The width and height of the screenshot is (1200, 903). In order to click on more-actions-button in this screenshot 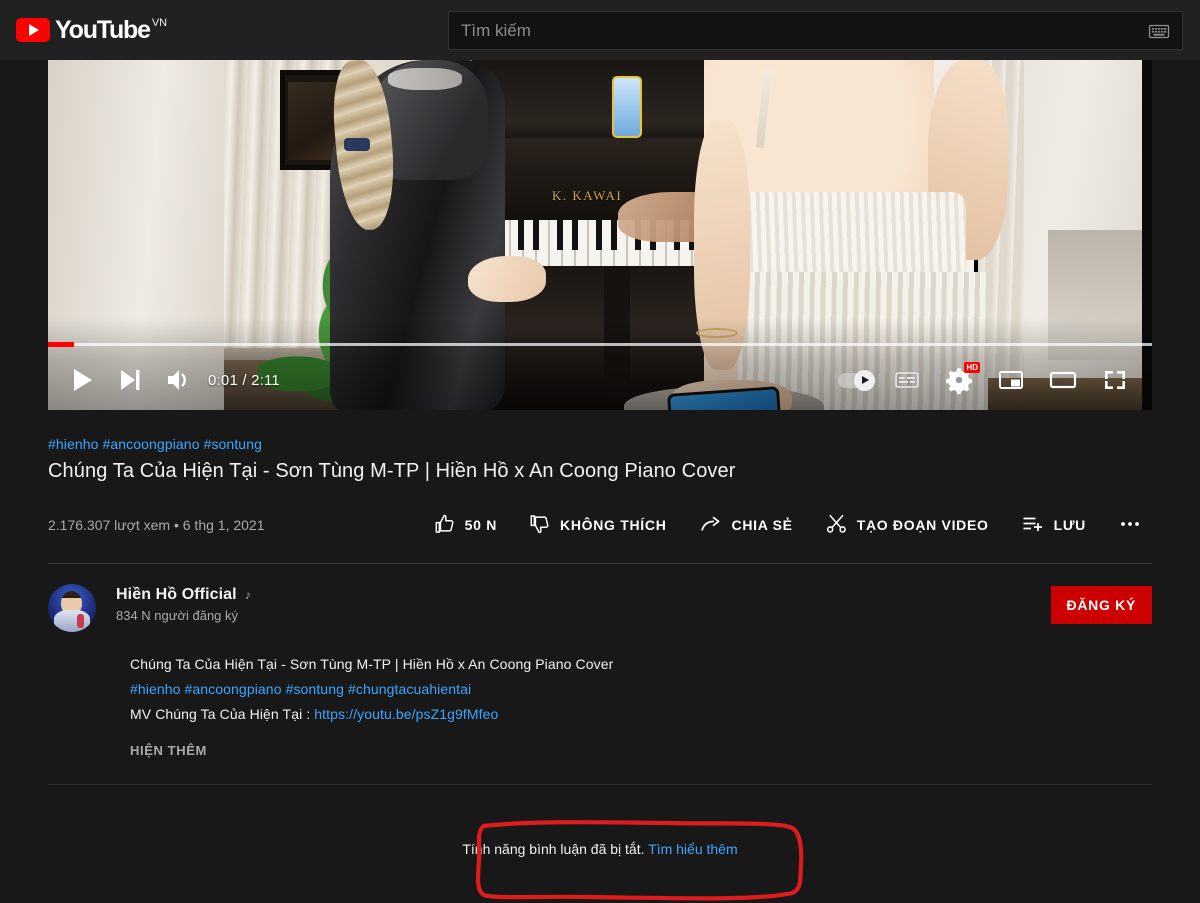, I will do `click(1130, 525)`.